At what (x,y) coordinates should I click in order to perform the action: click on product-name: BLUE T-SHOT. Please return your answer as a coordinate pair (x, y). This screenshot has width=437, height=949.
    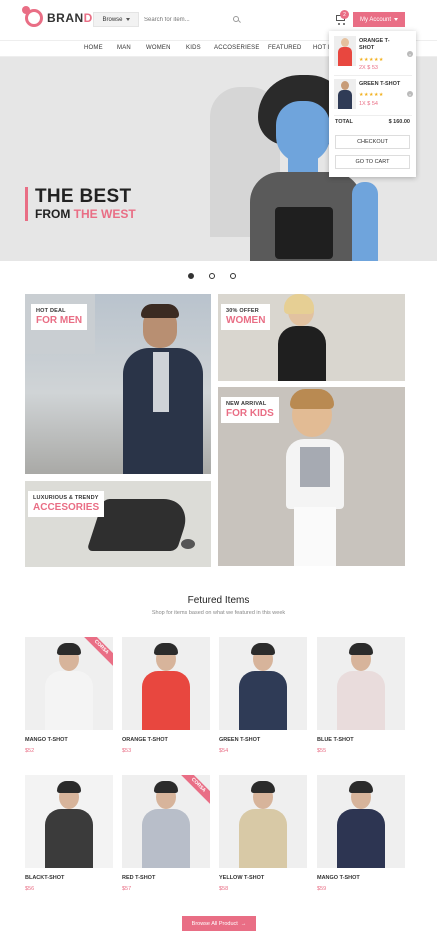
    Looking at the image, I should click on (361, 740).